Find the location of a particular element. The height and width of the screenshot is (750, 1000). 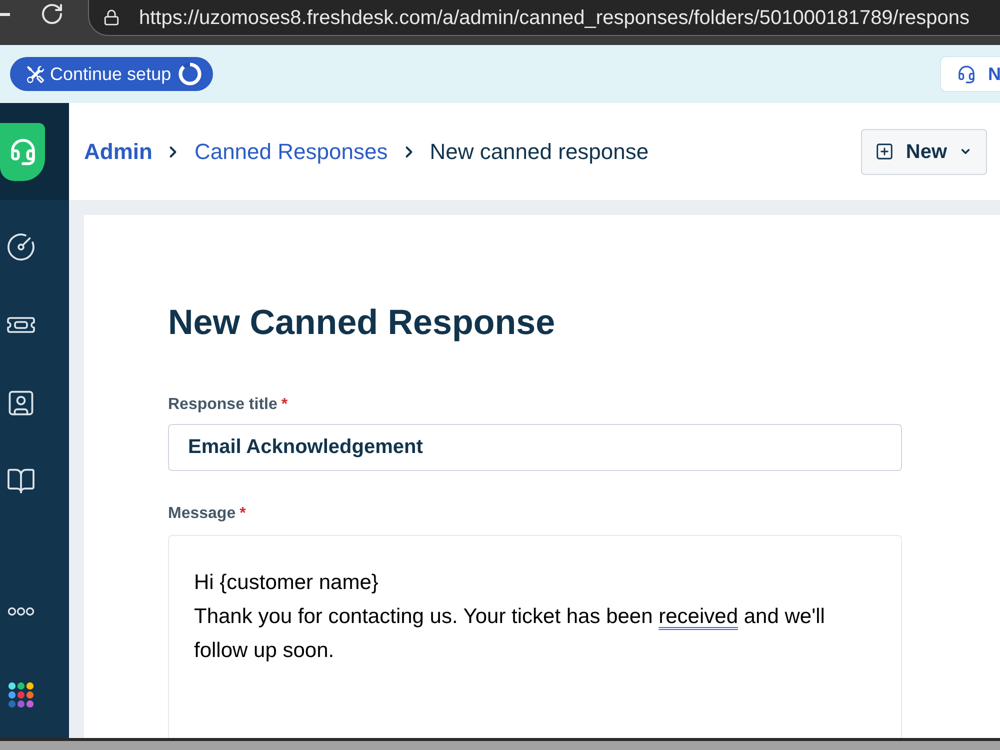

url-text: https://uzomoses8.freshdesk.com/a/admin/canned_responses/folders/501000181789/respons is located at coordinates (554, 18).